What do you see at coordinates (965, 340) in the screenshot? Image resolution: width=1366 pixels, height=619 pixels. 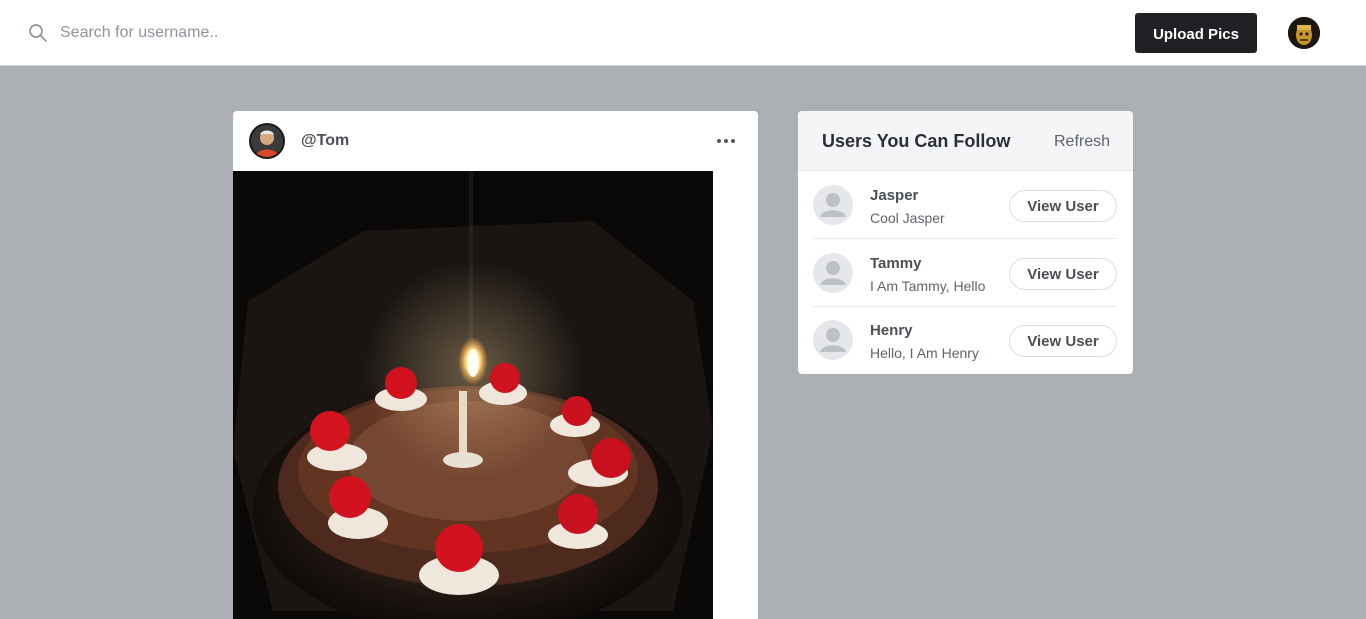 I see `list-item: Henry Hello, I Am Henry View User` at bounding box center [965, 340].